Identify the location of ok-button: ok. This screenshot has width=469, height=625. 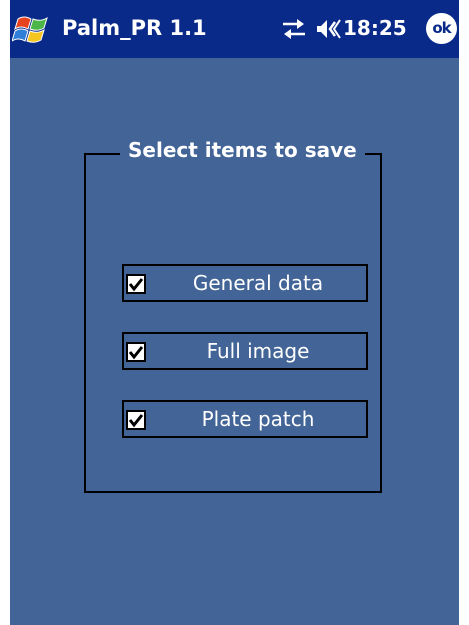
(441, 28).